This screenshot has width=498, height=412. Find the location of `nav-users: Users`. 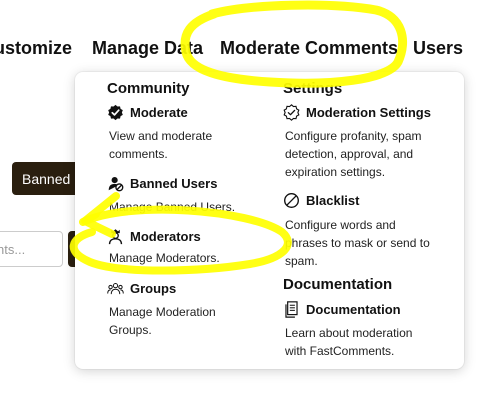

nav-users: Users is located at coordinates (438, 48).